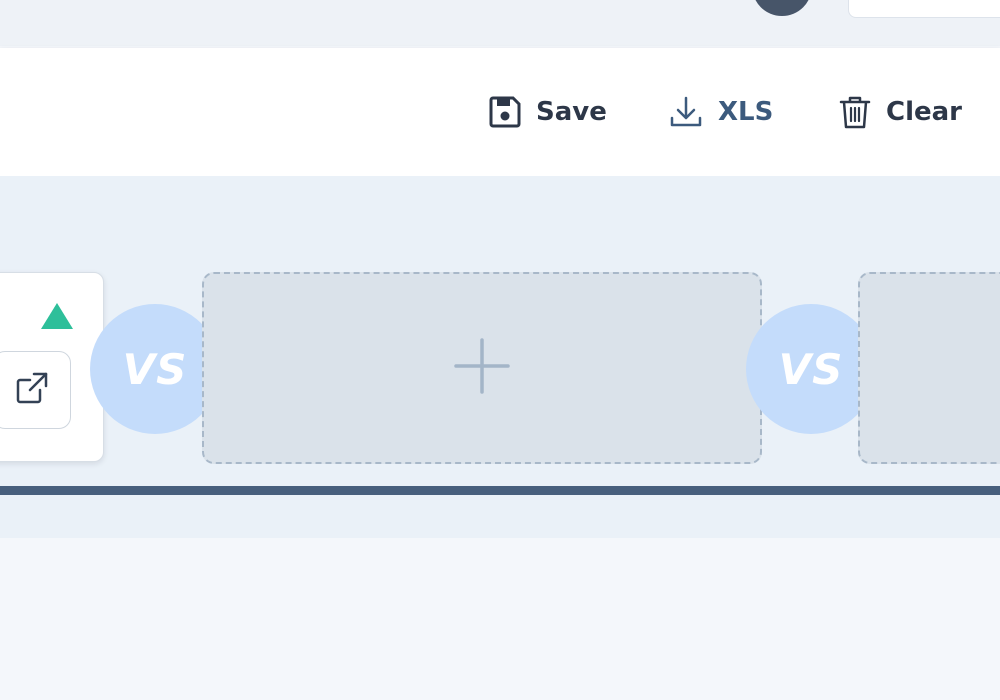 The width and height of the screenshot is (1000, 700). I want to click on clear-label: Clear, so click(924, 112).